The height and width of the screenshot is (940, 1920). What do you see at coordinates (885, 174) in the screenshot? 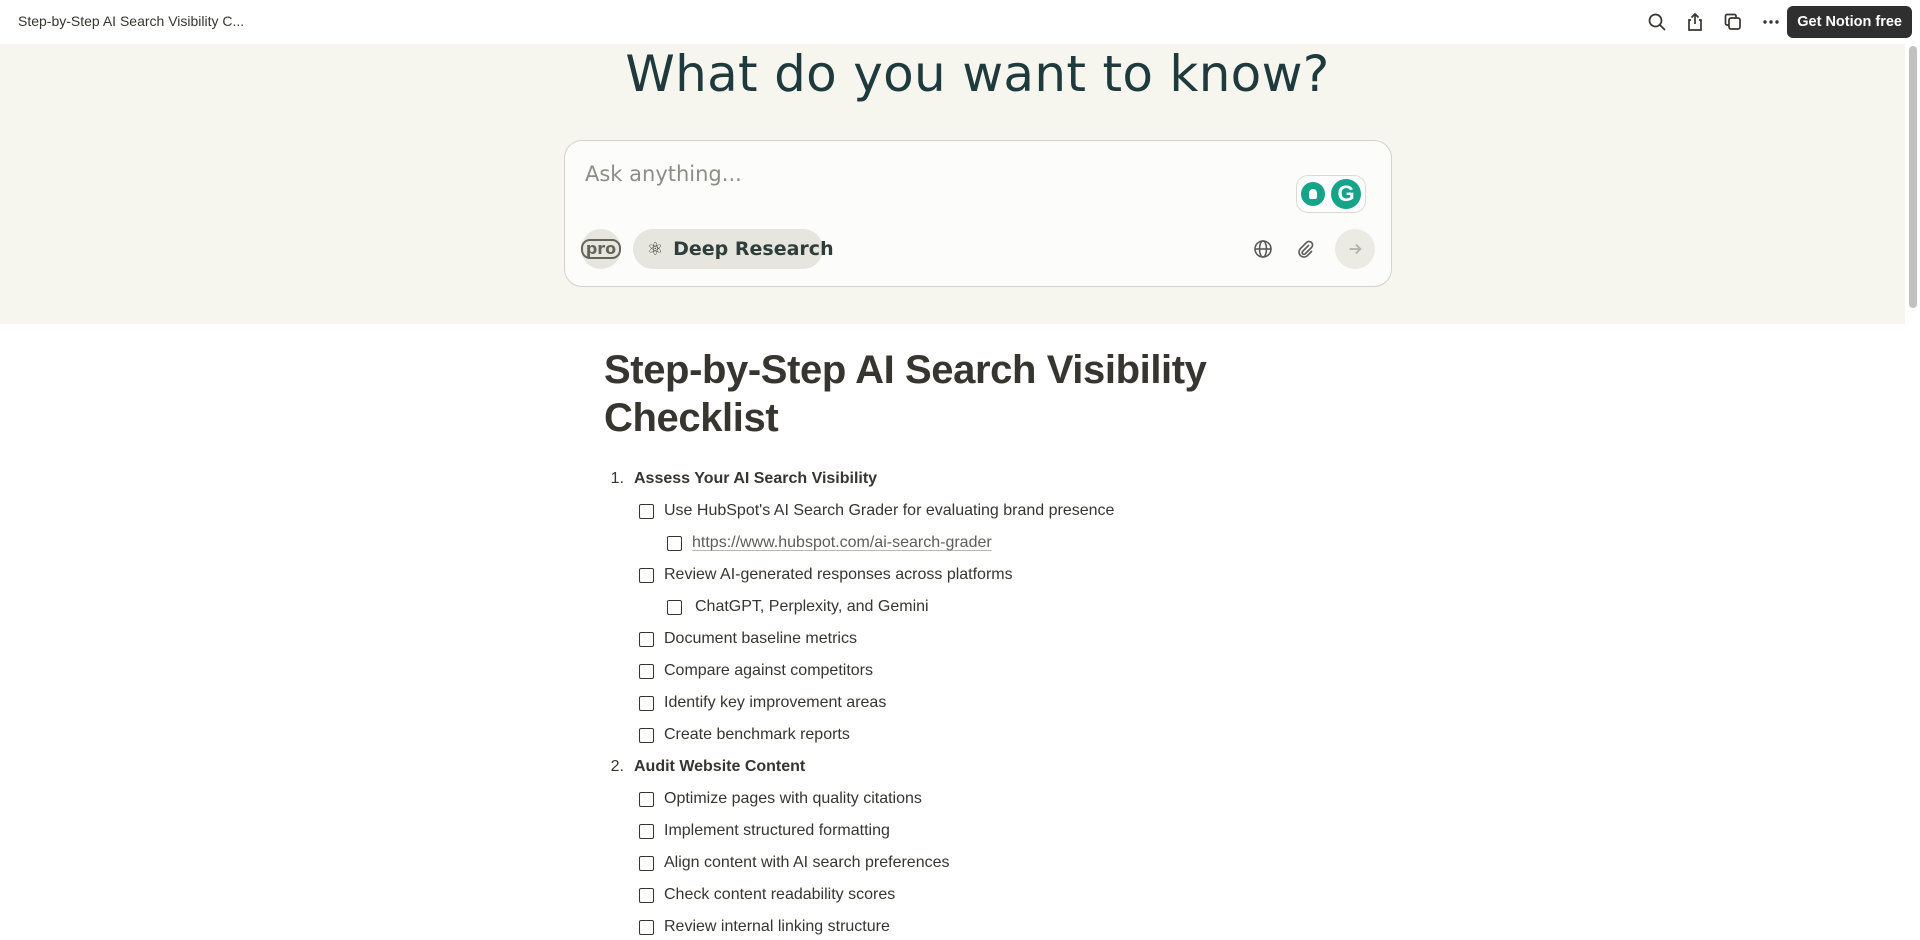
I see `ask-input` at bounding box center [885, 174].